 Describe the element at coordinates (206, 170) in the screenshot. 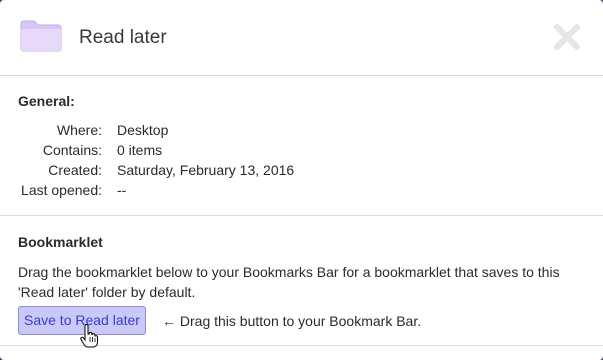

I see `info-value: Saturday, February 13, 2016` at that location.